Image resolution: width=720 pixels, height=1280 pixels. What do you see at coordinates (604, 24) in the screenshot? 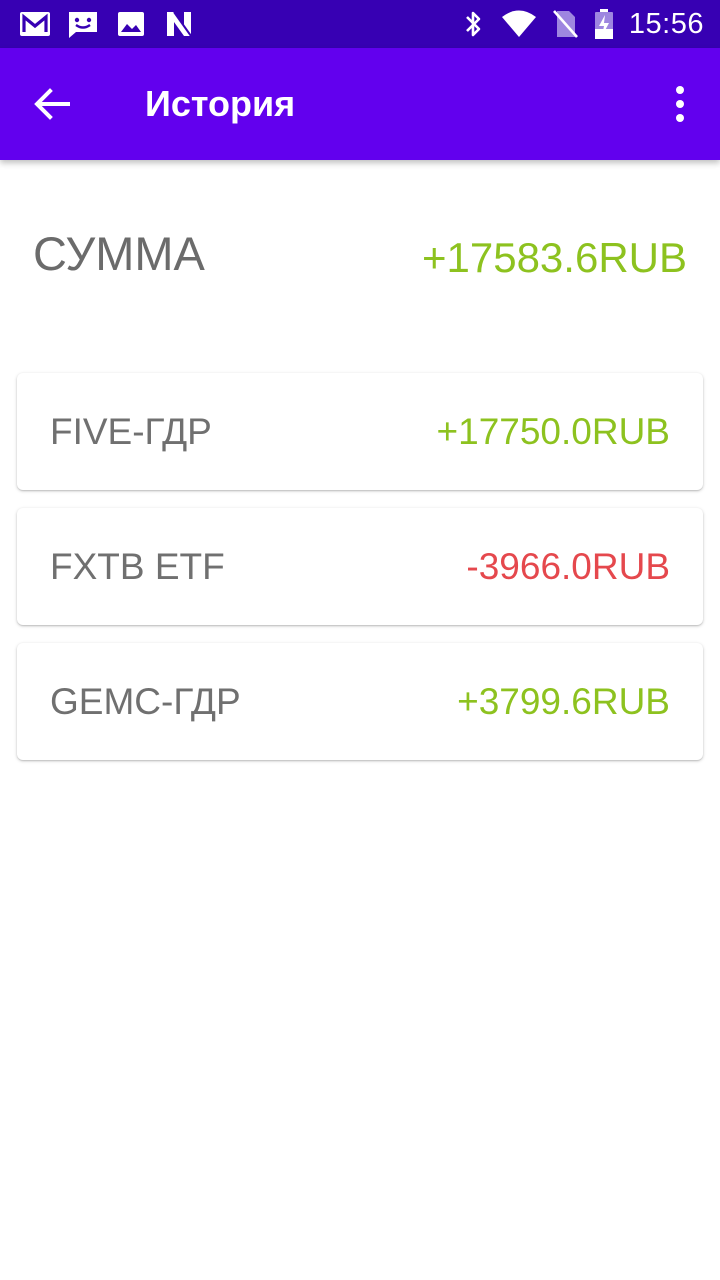
I see `battery-charging-icon` at bounding box center [604, 24].